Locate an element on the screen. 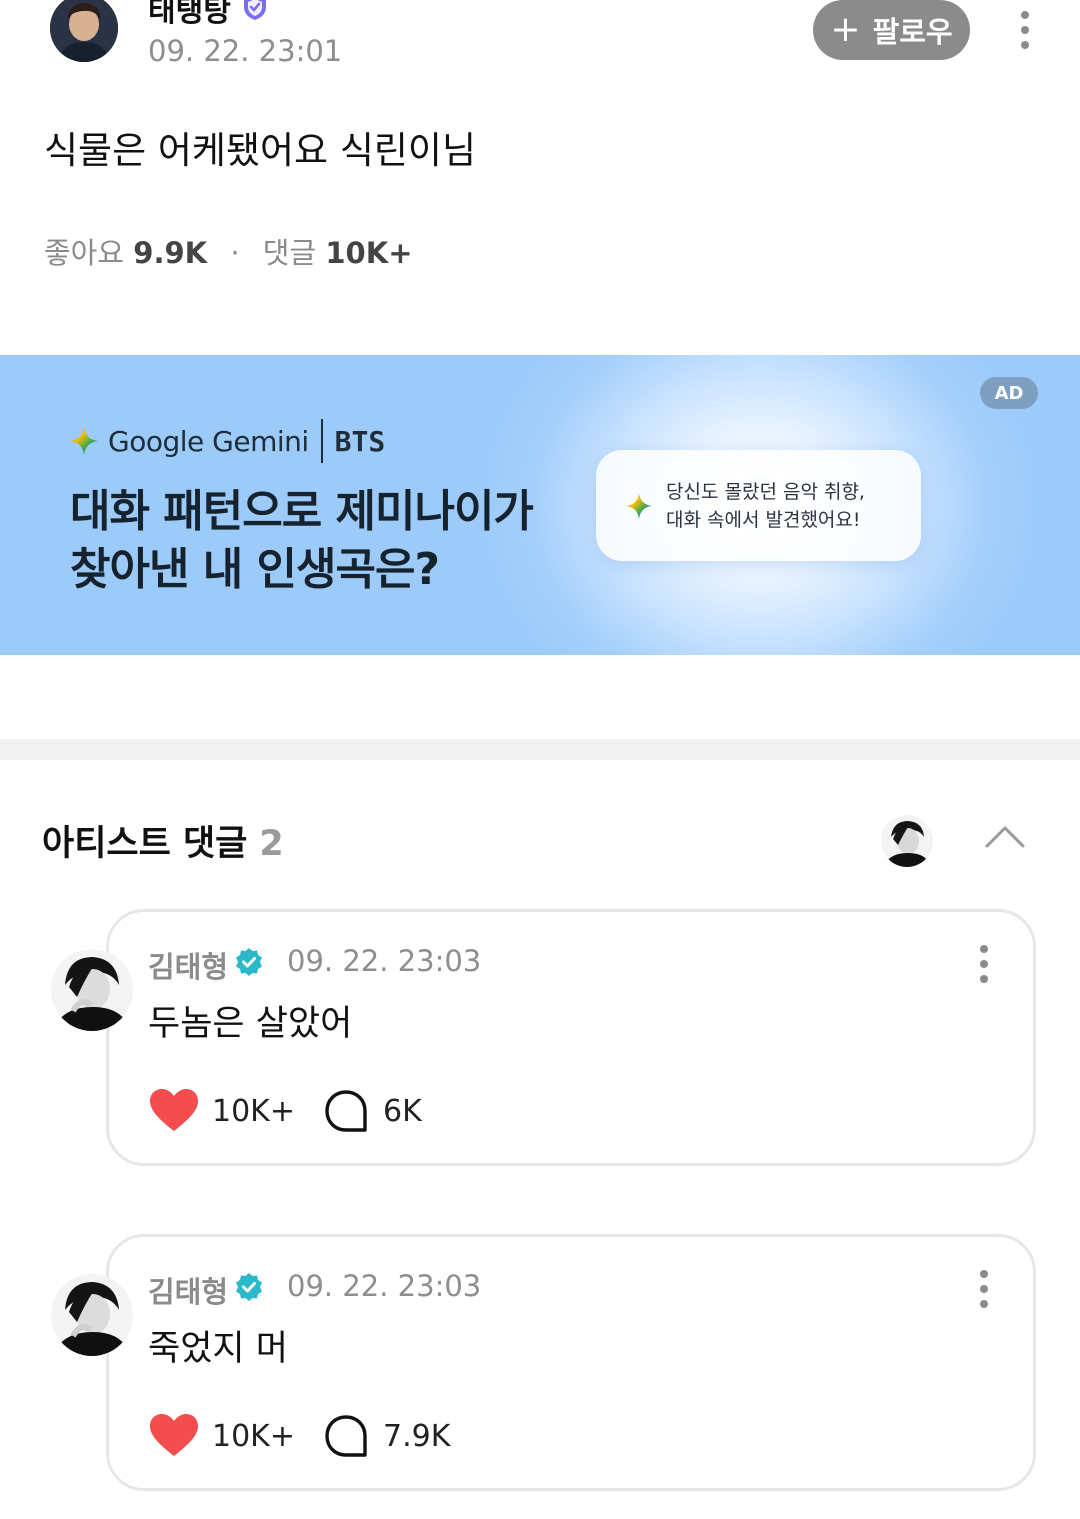  likes-label: 좋아요 is located at coordinates (84, 253).